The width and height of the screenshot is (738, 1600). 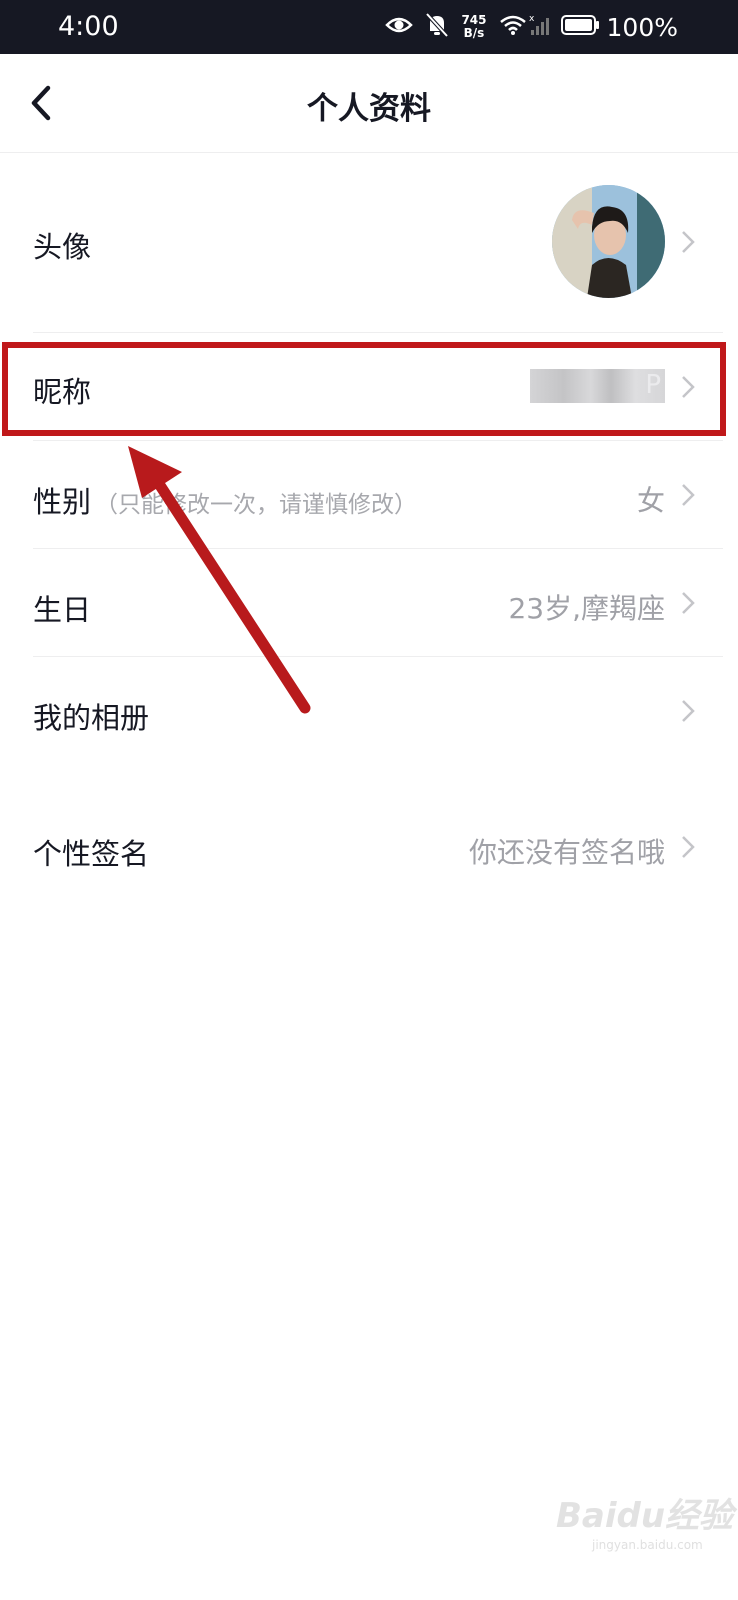 What do you see at coordinates (62, 502) in the screenshot?
I see `gender-label-text: 性别` at bounding box center [62, 502].